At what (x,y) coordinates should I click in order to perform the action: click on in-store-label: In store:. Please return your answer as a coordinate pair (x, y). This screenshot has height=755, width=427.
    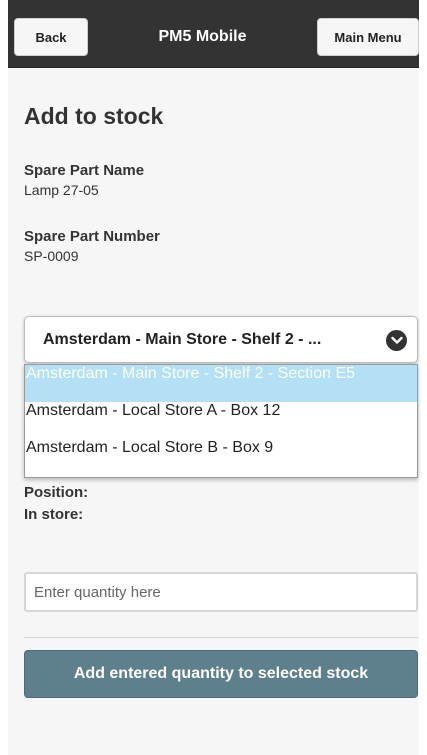
    Looking at the image, I should click on (54, 514).